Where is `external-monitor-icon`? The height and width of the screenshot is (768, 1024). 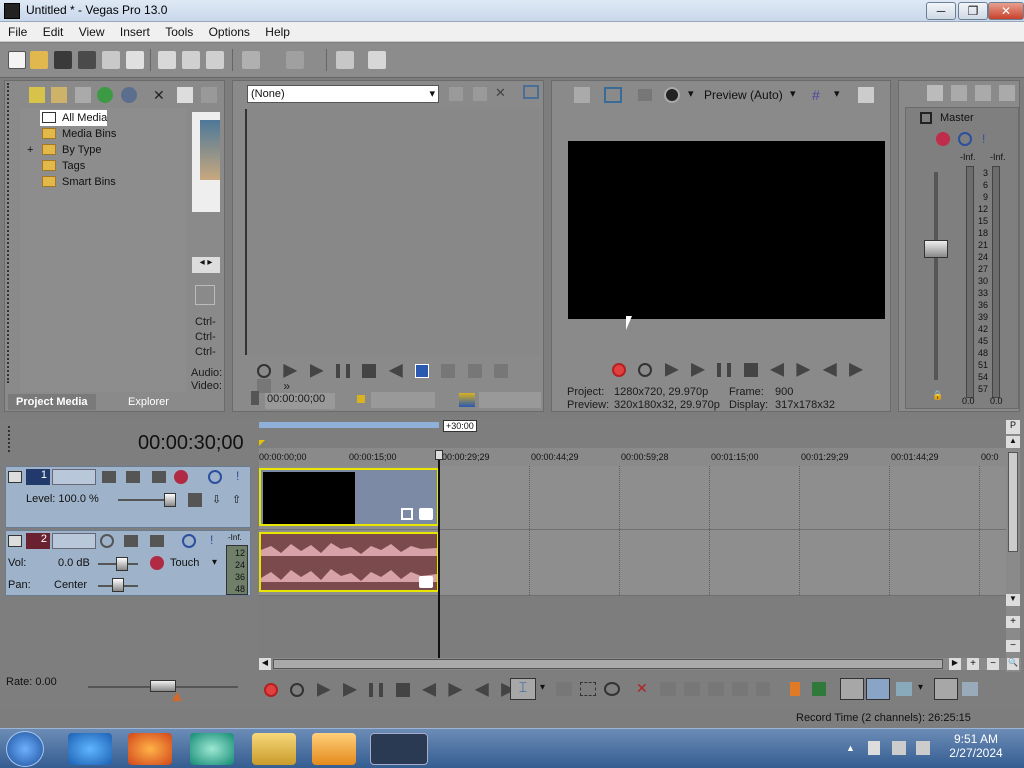 external-monitor-icon is located at coordinates (613, 95).